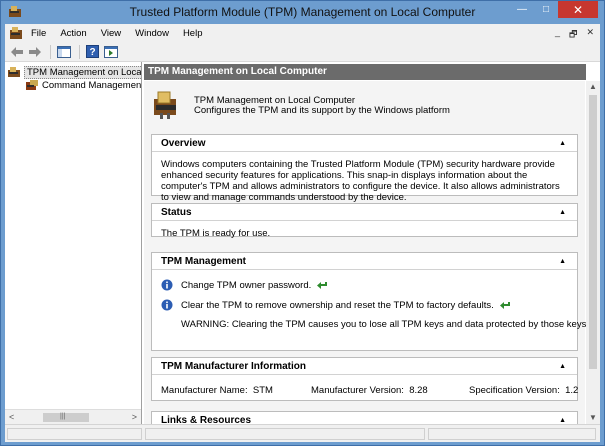 Image resolution: width=605 pixels, height=446 pixels. I want to click on mdi-restore-button: 🗗, so click(573, 35).